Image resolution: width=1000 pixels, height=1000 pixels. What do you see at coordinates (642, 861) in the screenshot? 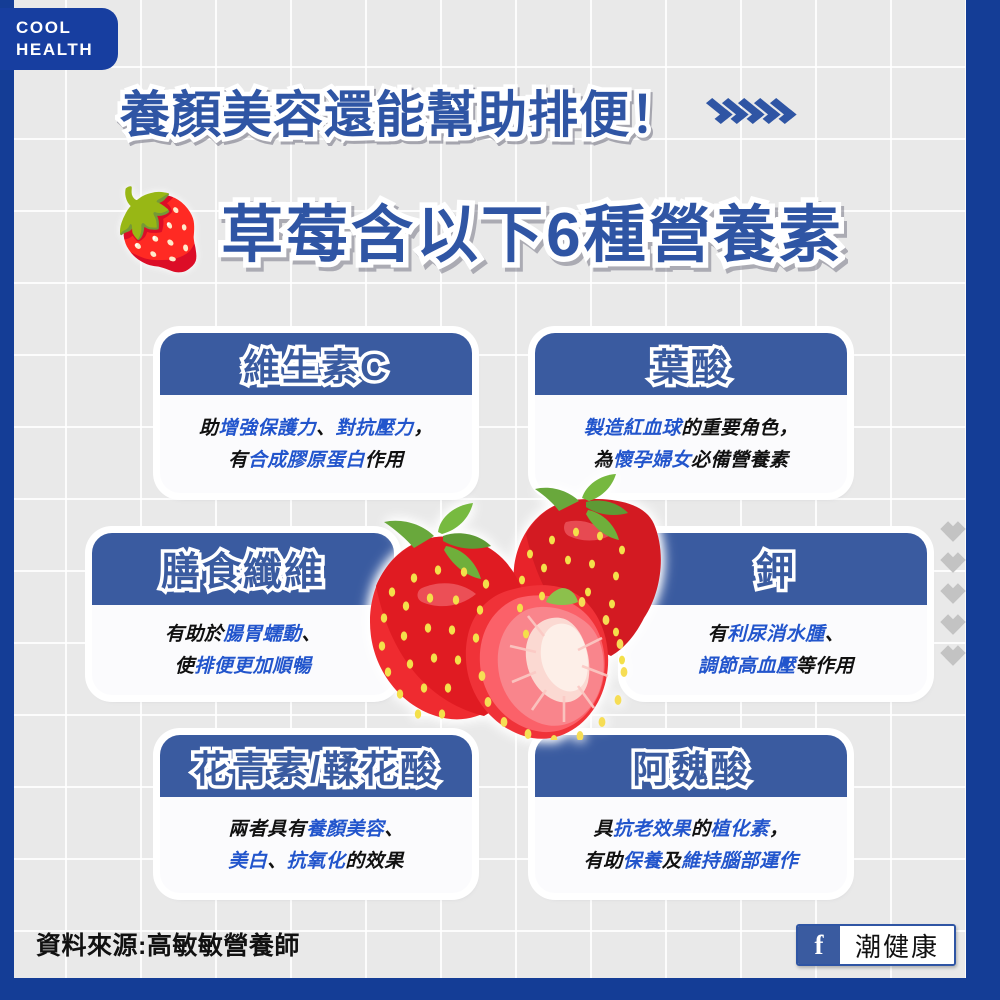
I see `highlight-text: 保養` at bounding box center [642, 861].